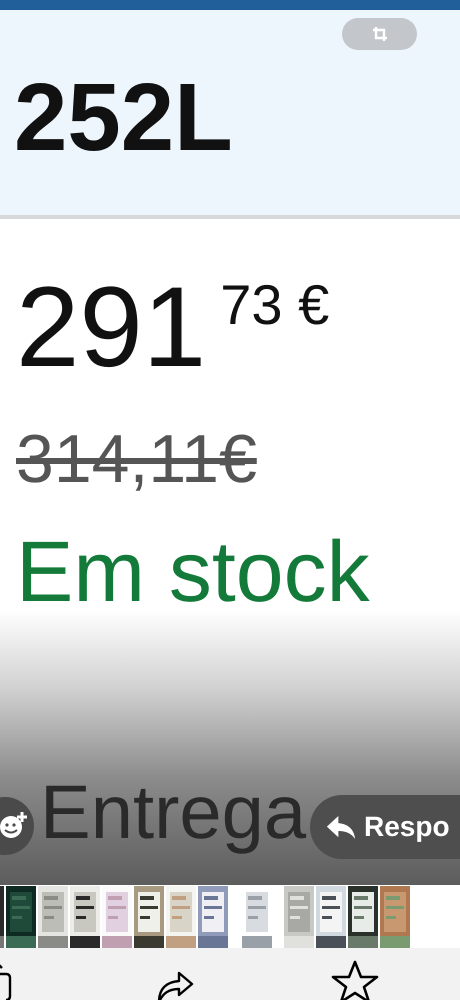 Image resolution: width=460 pixels, height=1000 pixels. Describe the element at coordinates (123, 118) in the screenshot. I see `capacity-title: 252L` at that location.